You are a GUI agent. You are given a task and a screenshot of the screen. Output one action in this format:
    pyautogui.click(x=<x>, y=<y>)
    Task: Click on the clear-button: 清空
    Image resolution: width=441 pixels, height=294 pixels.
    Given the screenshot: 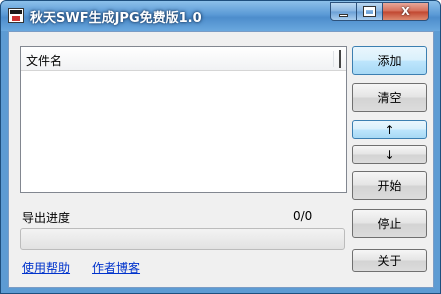 What is the action you would take?
    pyautogui.click(x=389, y=97)
    